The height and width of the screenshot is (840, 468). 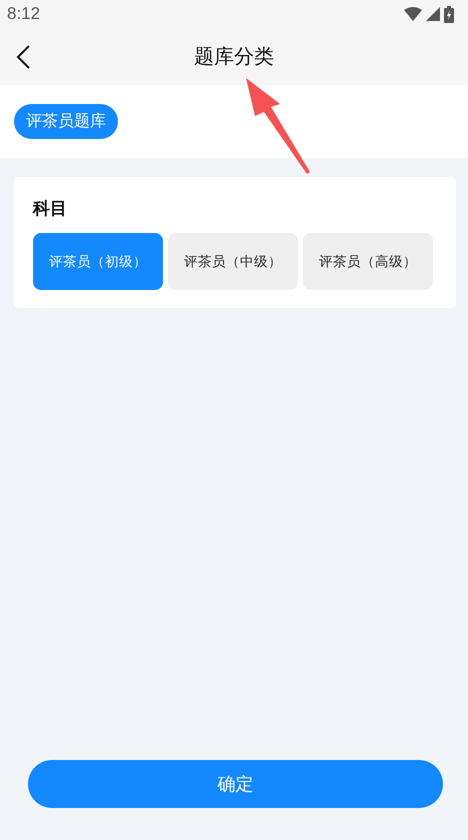 I want to click on page-title: 题库分类, so click(x=234, y=56).